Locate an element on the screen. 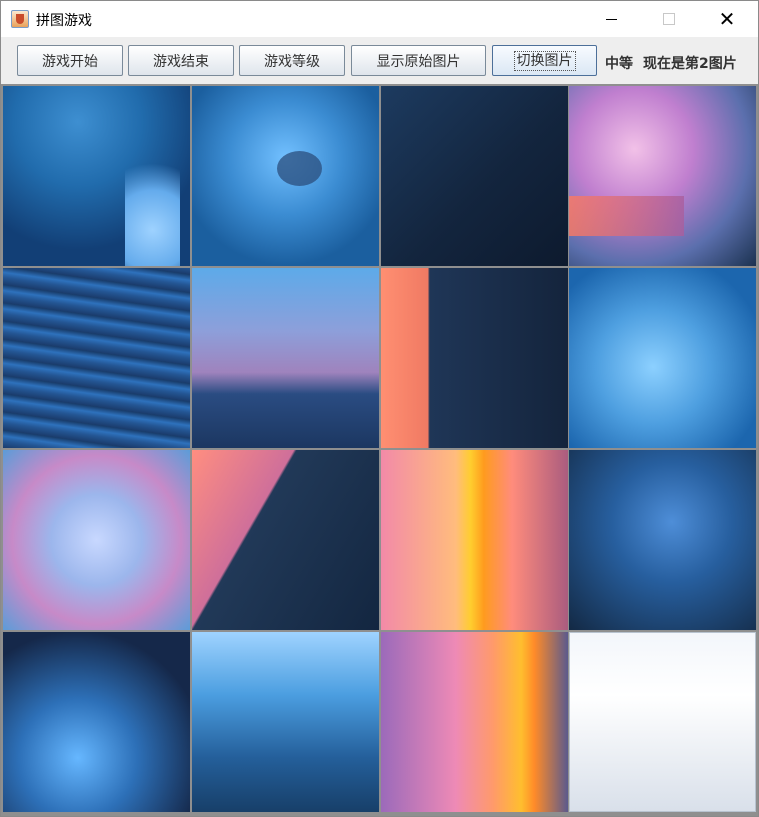  toolbar: 游戏开始 游戏结束 游戏等级 显示原始图片 切换图片 中等 现在是第2图片 is located at coordinates (379, 60).